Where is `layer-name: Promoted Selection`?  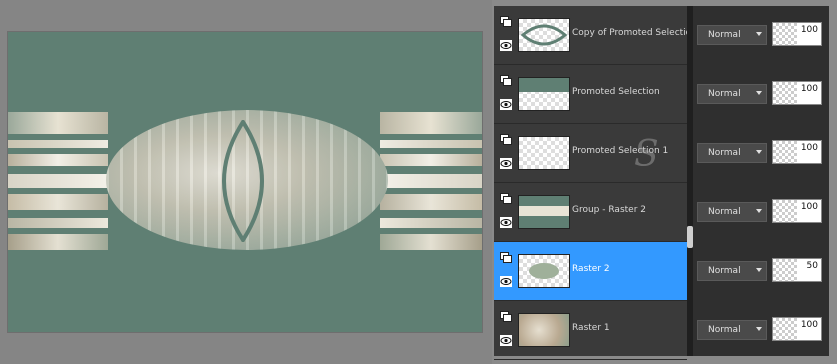 layer-name: Promoted Selection is located at coordinates (616, 92).